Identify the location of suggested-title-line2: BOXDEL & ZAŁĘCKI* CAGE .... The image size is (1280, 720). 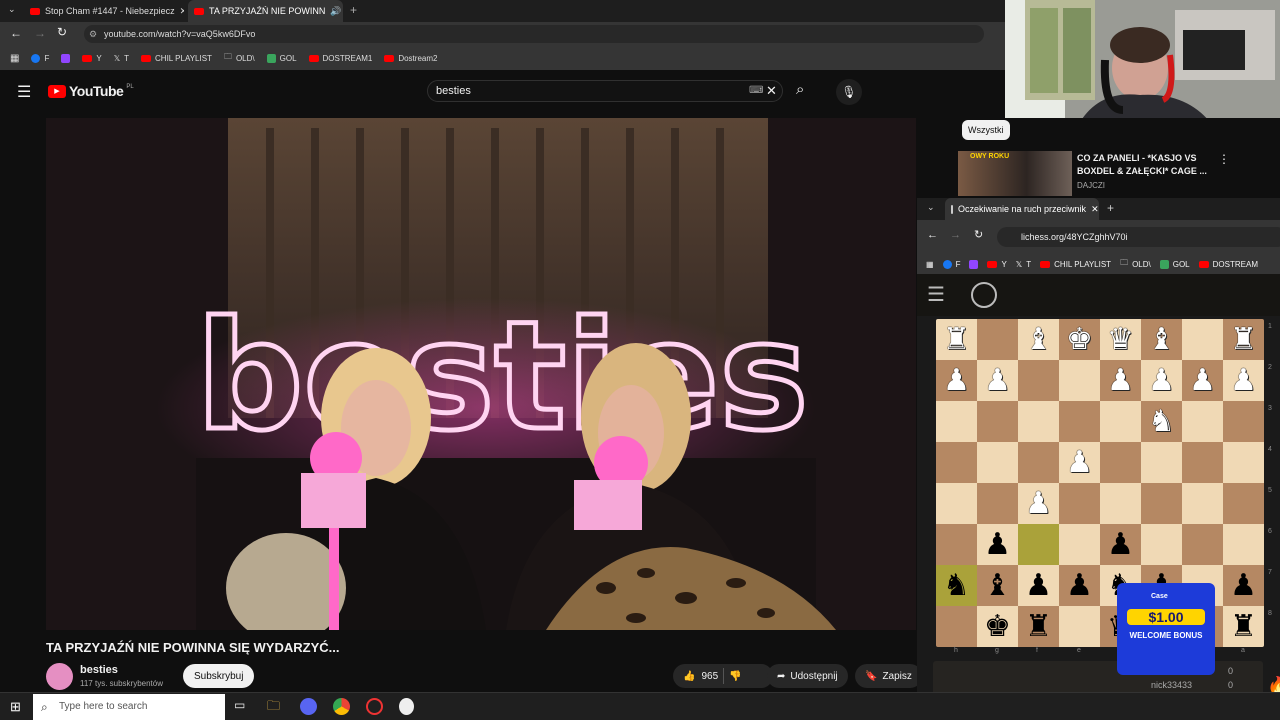
(1142, 171).